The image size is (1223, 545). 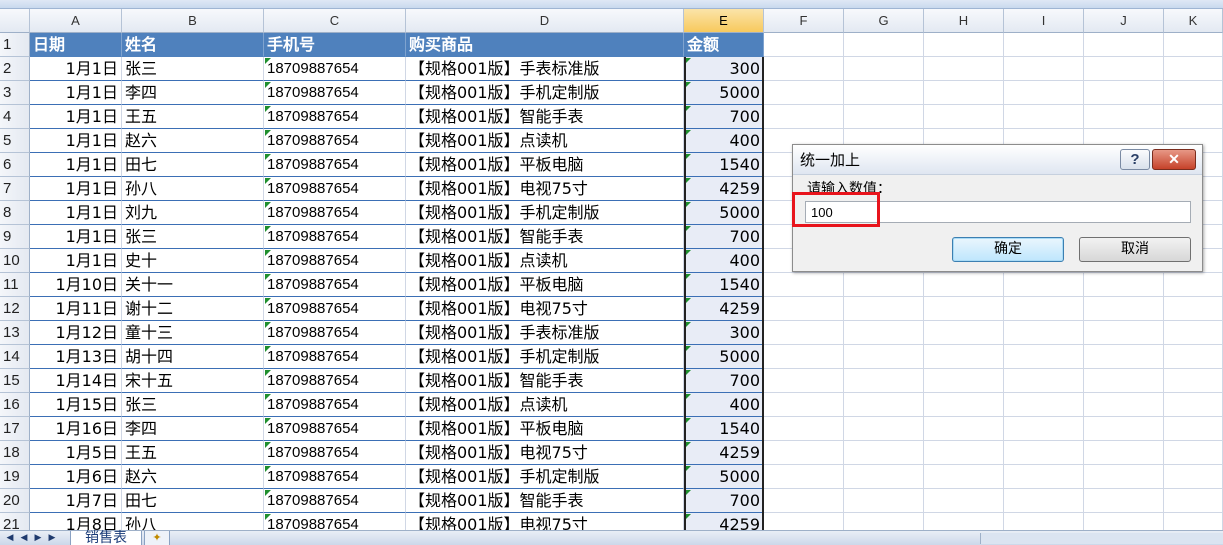 What do you see at coordinates (15, 501) in the screenshot?
I see `row-header: 20` at bounding box center [15, 501].